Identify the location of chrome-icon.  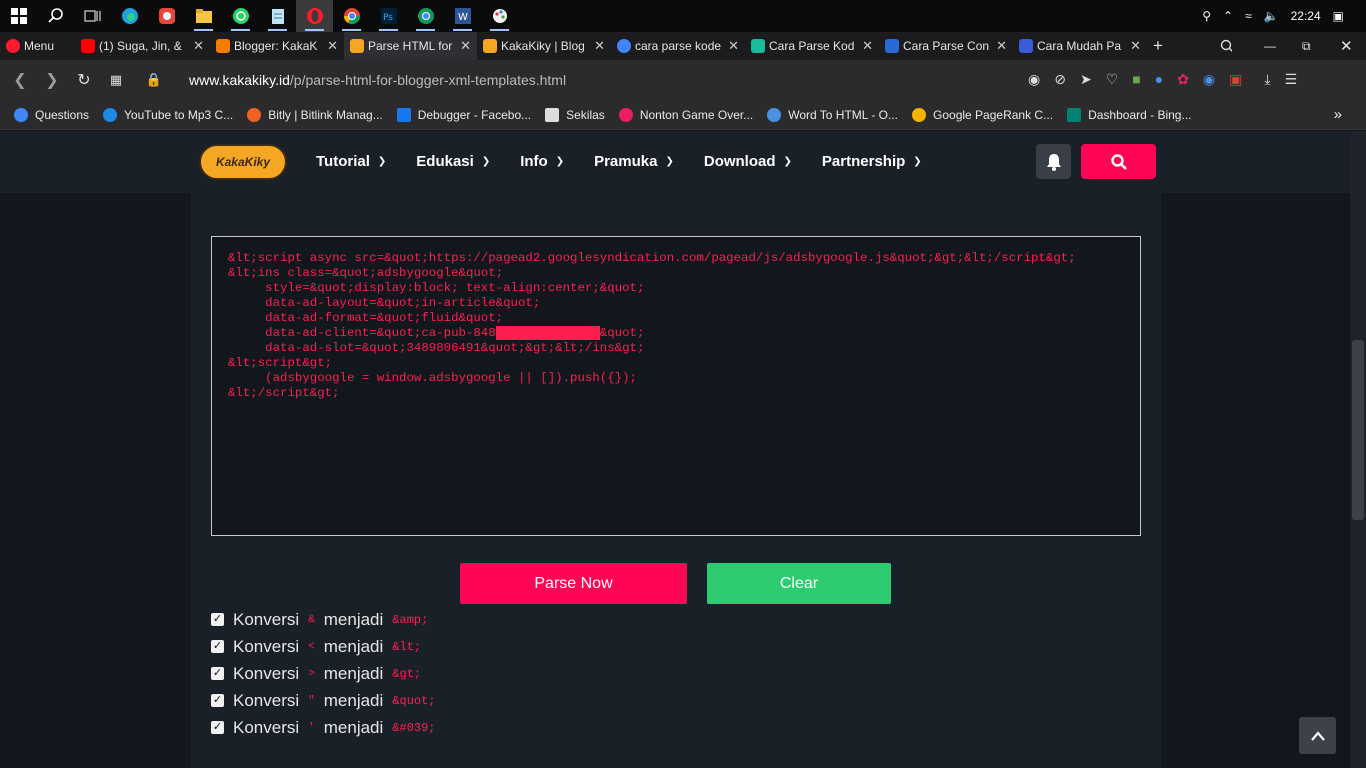
(351, 16).